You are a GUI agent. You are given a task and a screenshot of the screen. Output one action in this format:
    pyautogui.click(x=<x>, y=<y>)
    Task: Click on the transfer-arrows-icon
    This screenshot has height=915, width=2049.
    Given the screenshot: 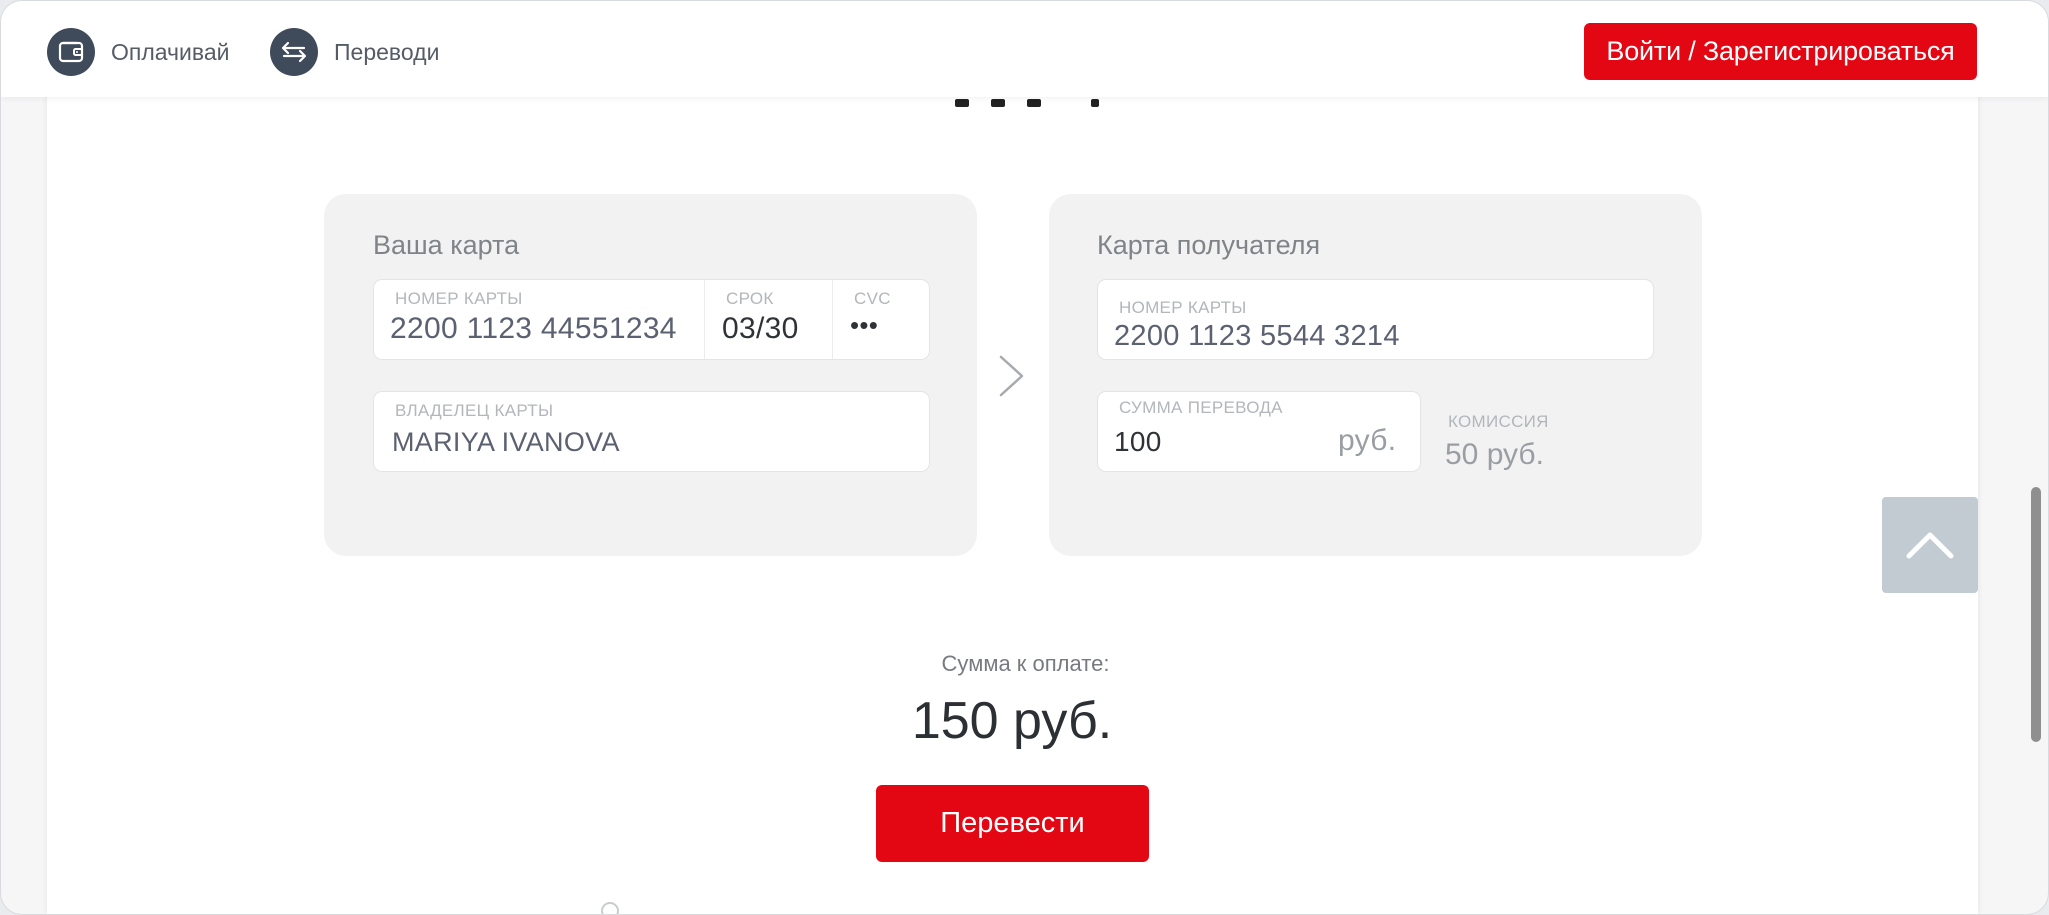 What is the action you would take?
    pyautogui.click(x=294, y=52)
    